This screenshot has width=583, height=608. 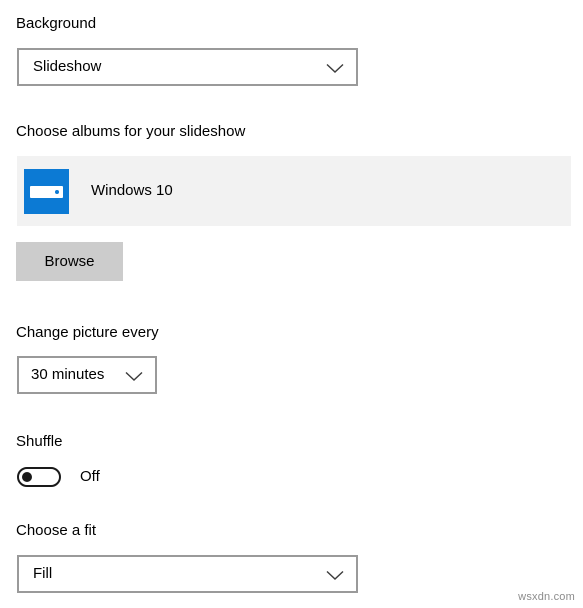 I want to click on change-interval-value: 30 minutes, so click(x=68, y=374).